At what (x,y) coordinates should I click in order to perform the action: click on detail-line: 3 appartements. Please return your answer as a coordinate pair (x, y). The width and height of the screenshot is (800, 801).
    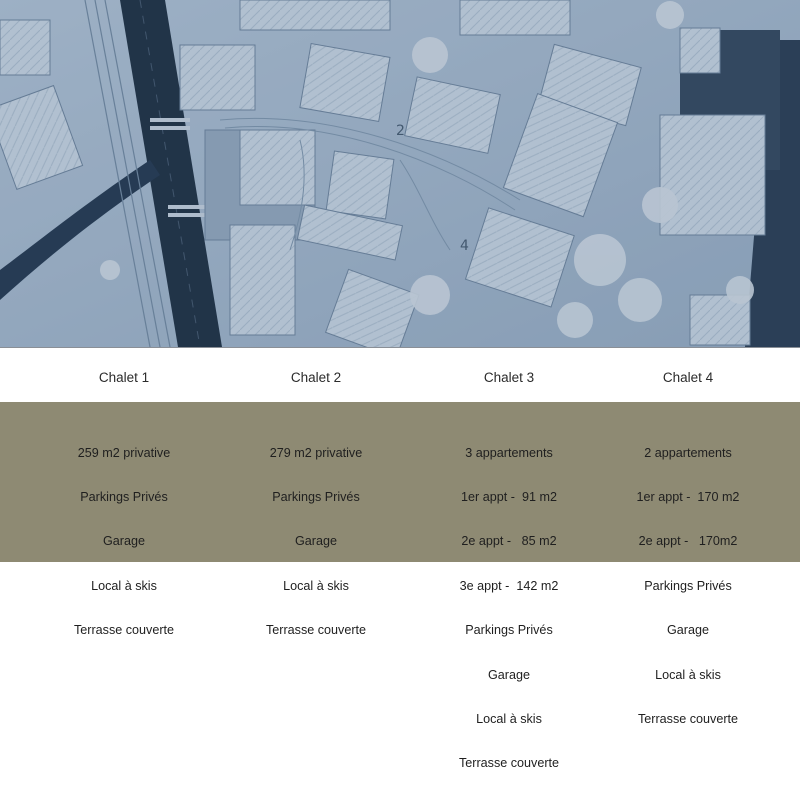
    Looking at the image, I should click on (509, 452).